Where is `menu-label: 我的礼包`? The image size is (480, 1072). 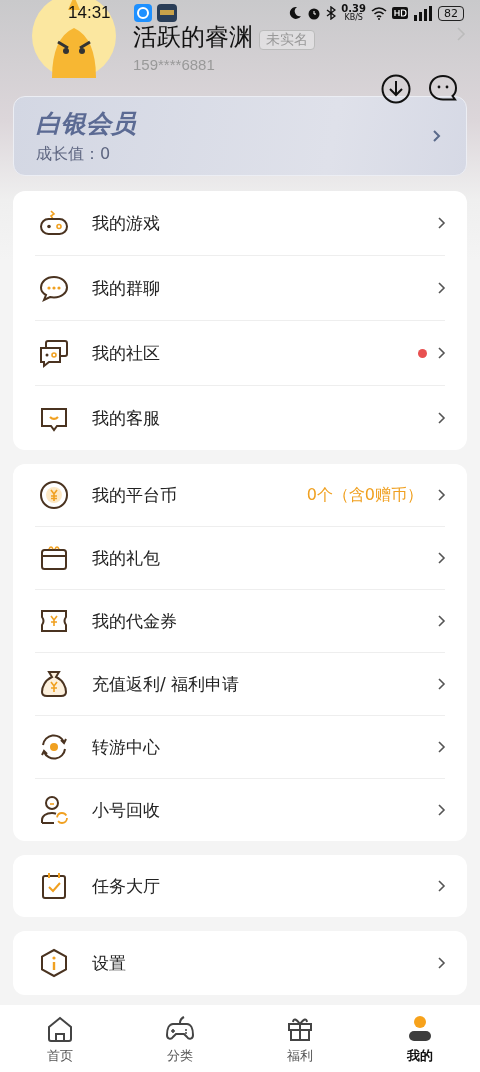
menu-label: 我的礼包 is located at coordinates (126, 558).